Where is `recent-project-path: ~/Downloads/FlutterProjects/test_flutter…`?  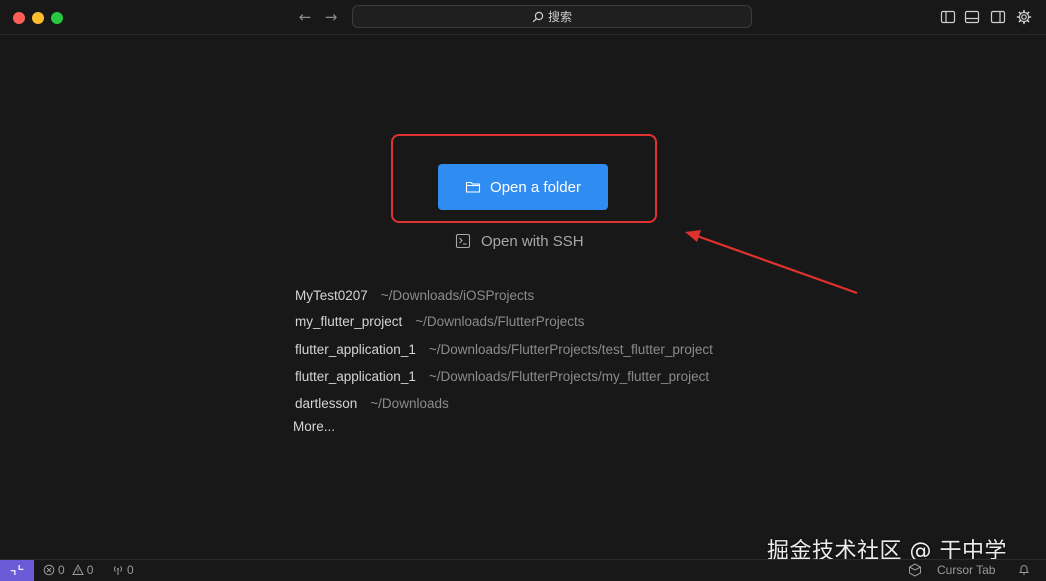 recent-project-path: ~/Downloads/FlutterProjects/test_flutter… is located at coordinates (570, 349).